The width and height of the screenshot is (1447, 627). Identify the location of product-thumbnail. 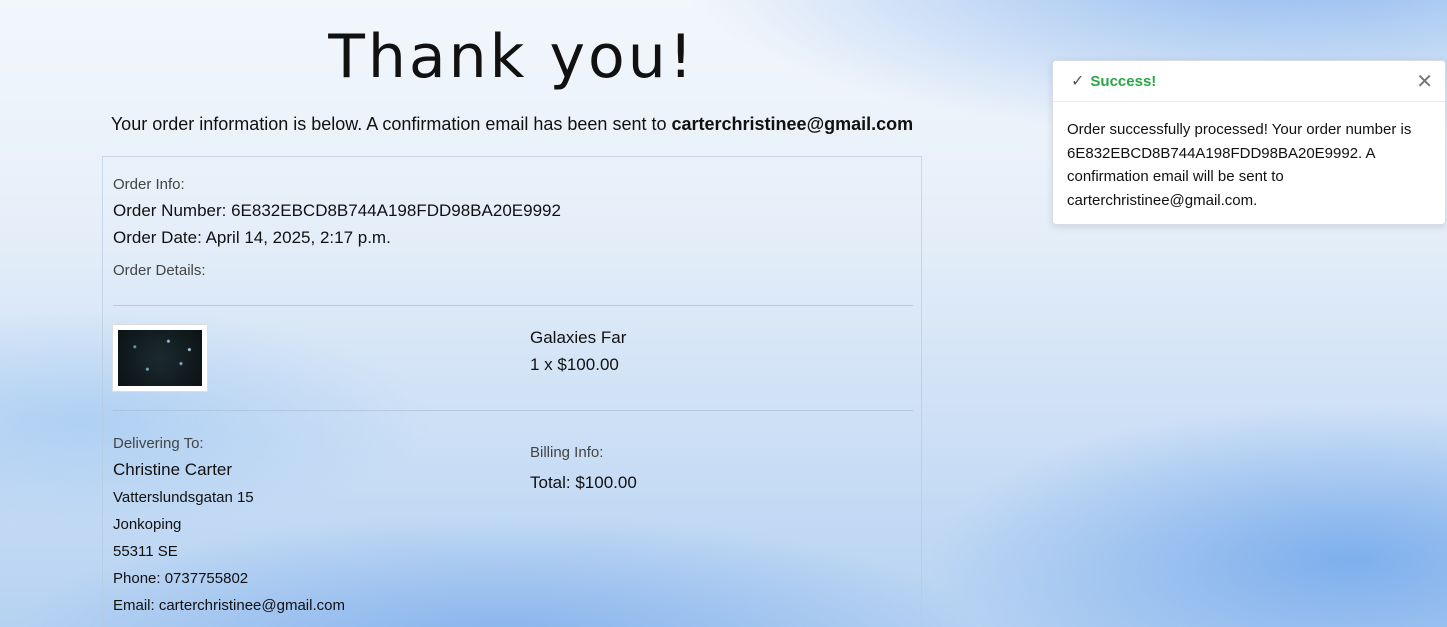
(160, 358).